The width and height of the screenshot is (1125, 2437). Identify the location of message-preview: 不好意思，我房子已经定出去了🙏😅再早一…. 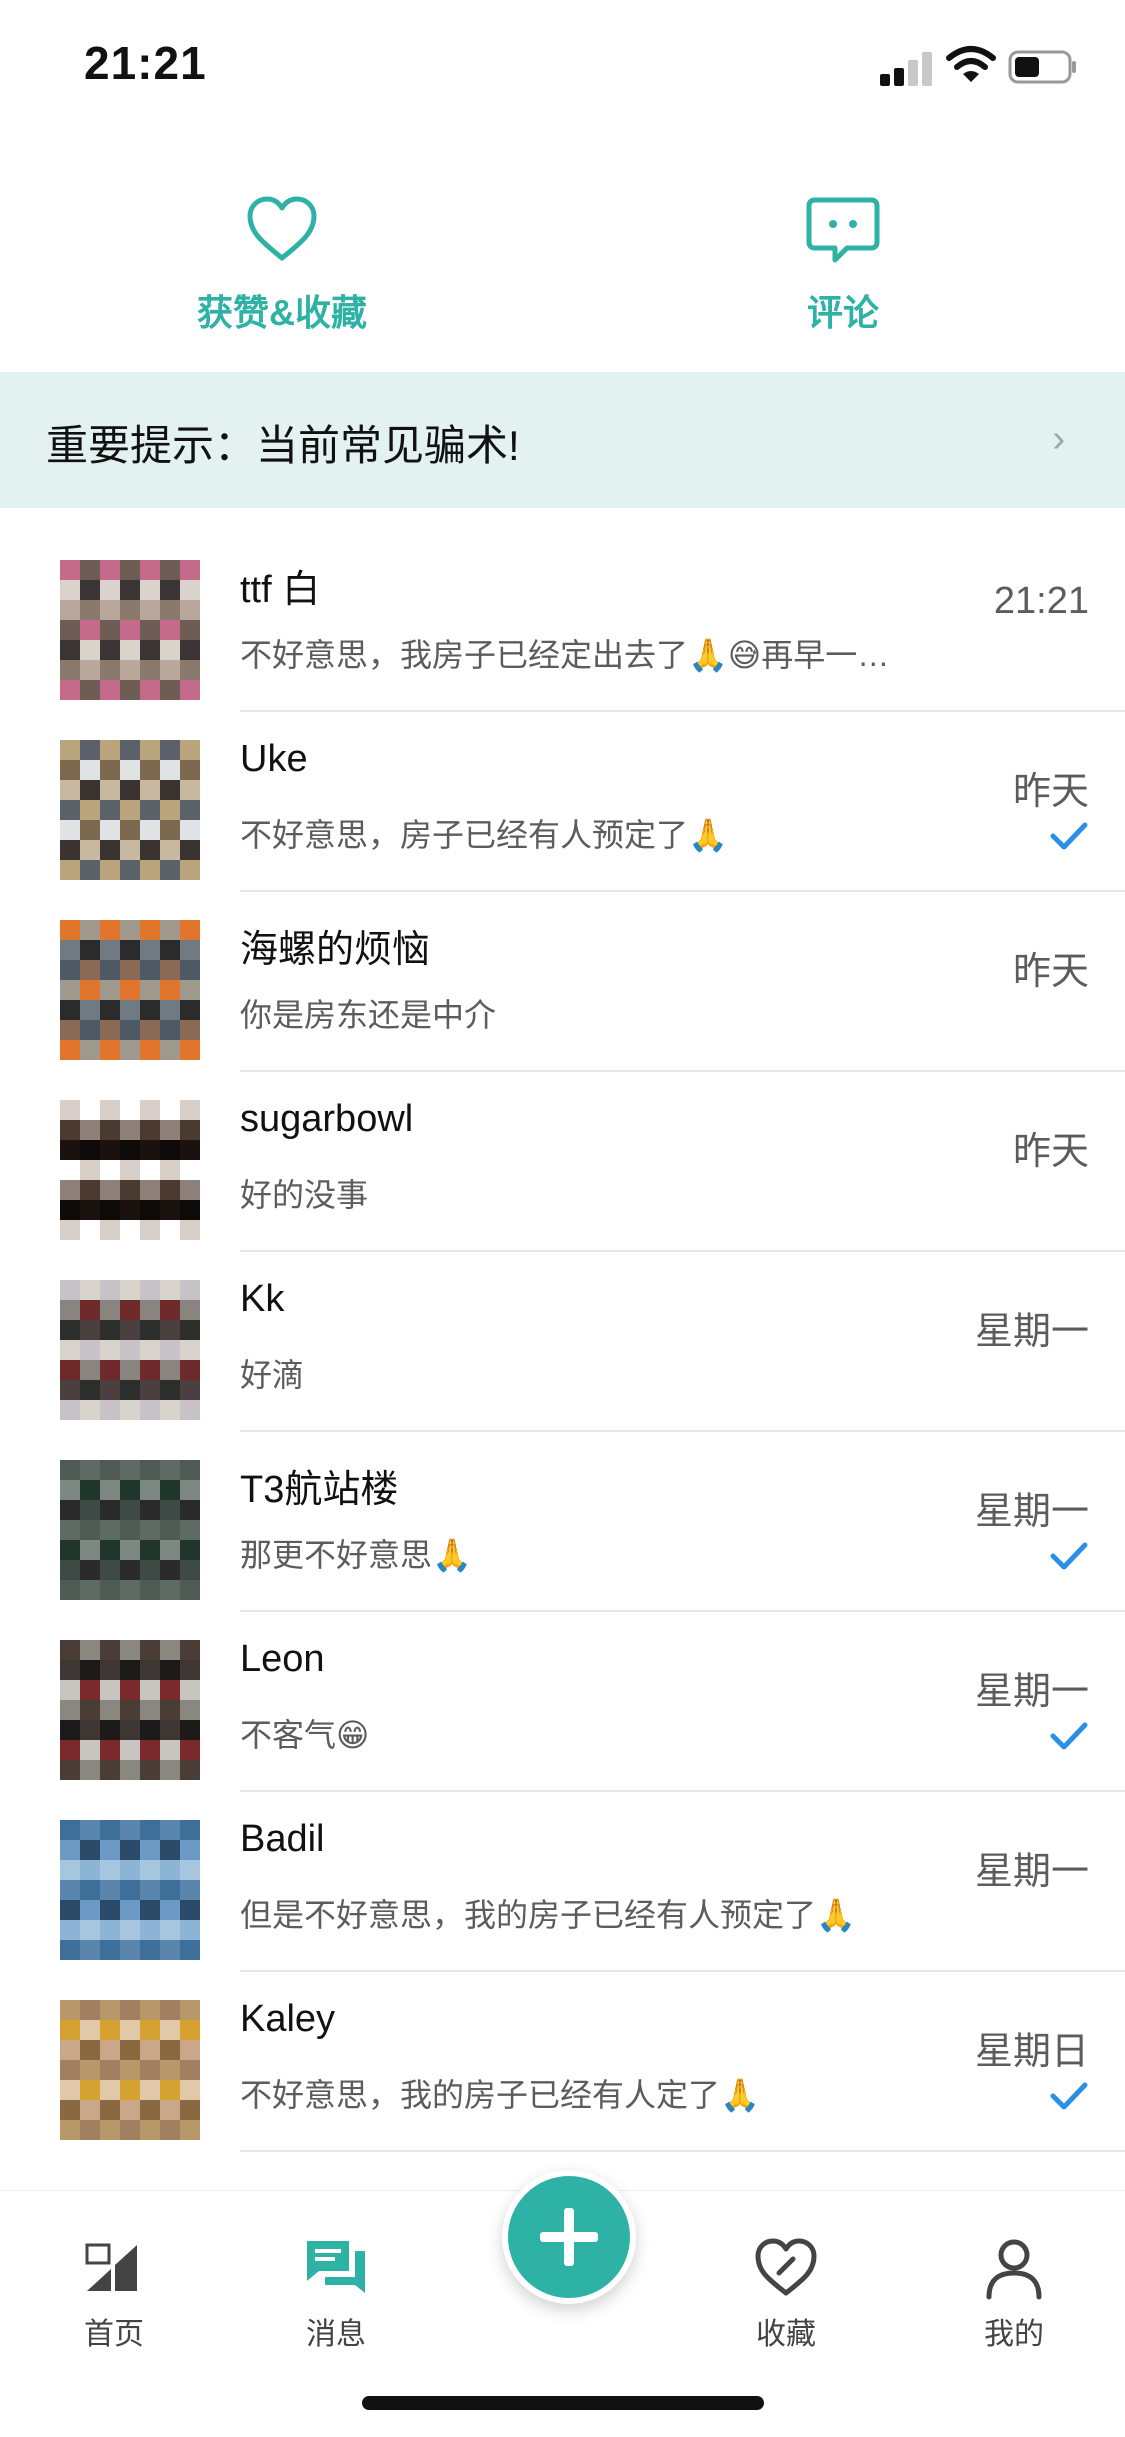
(565, 655).